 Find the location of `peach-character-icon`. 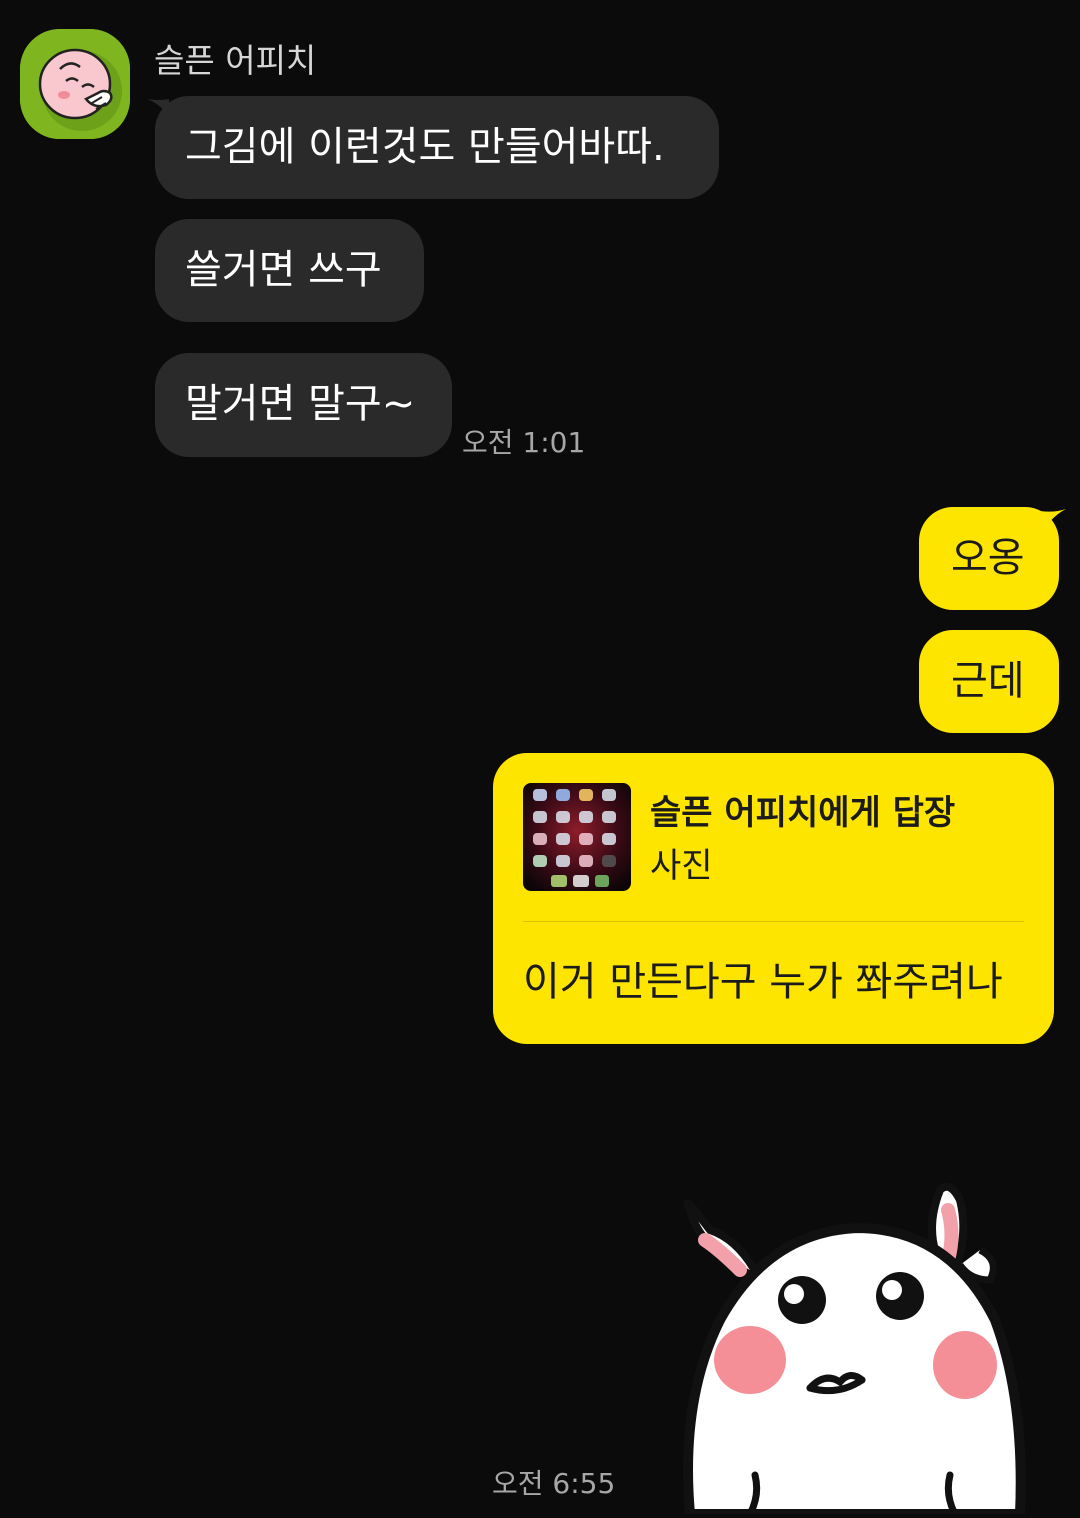

peach-character-icon is located at coordinates (75, 84).